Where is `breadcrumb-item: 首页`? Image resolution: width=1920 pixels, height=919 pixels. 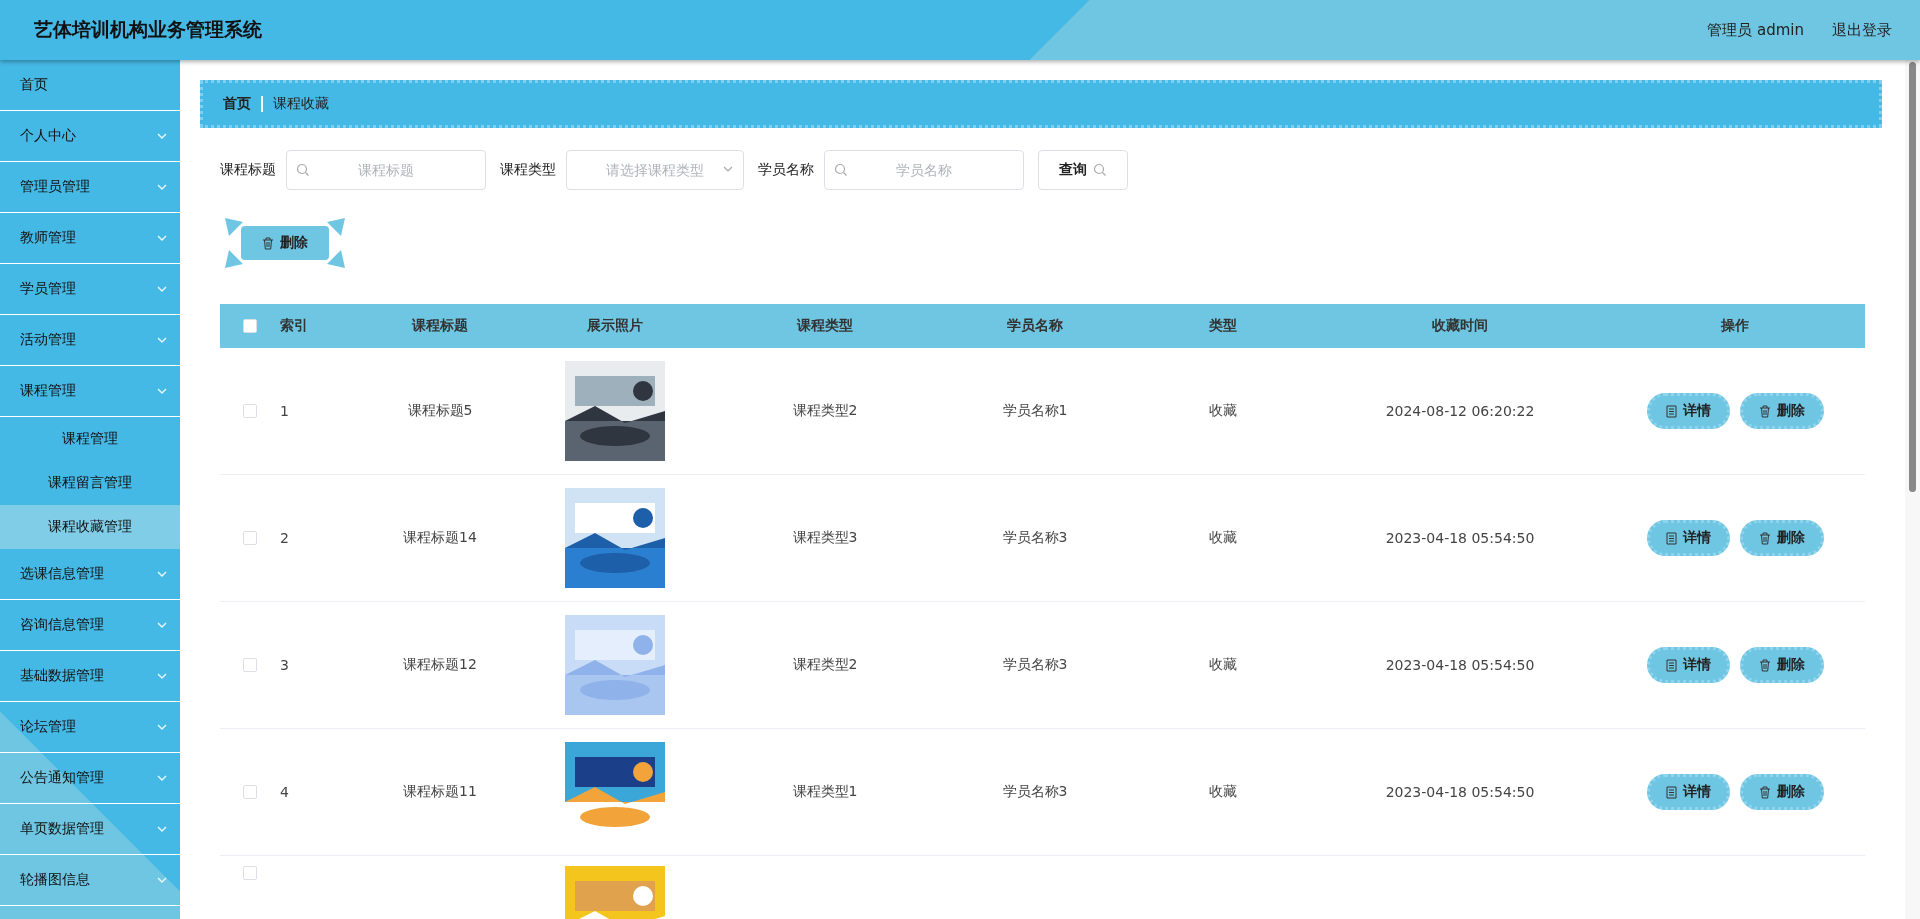
breadcrumb-item: 首页 is located at coordinates (237, 104).